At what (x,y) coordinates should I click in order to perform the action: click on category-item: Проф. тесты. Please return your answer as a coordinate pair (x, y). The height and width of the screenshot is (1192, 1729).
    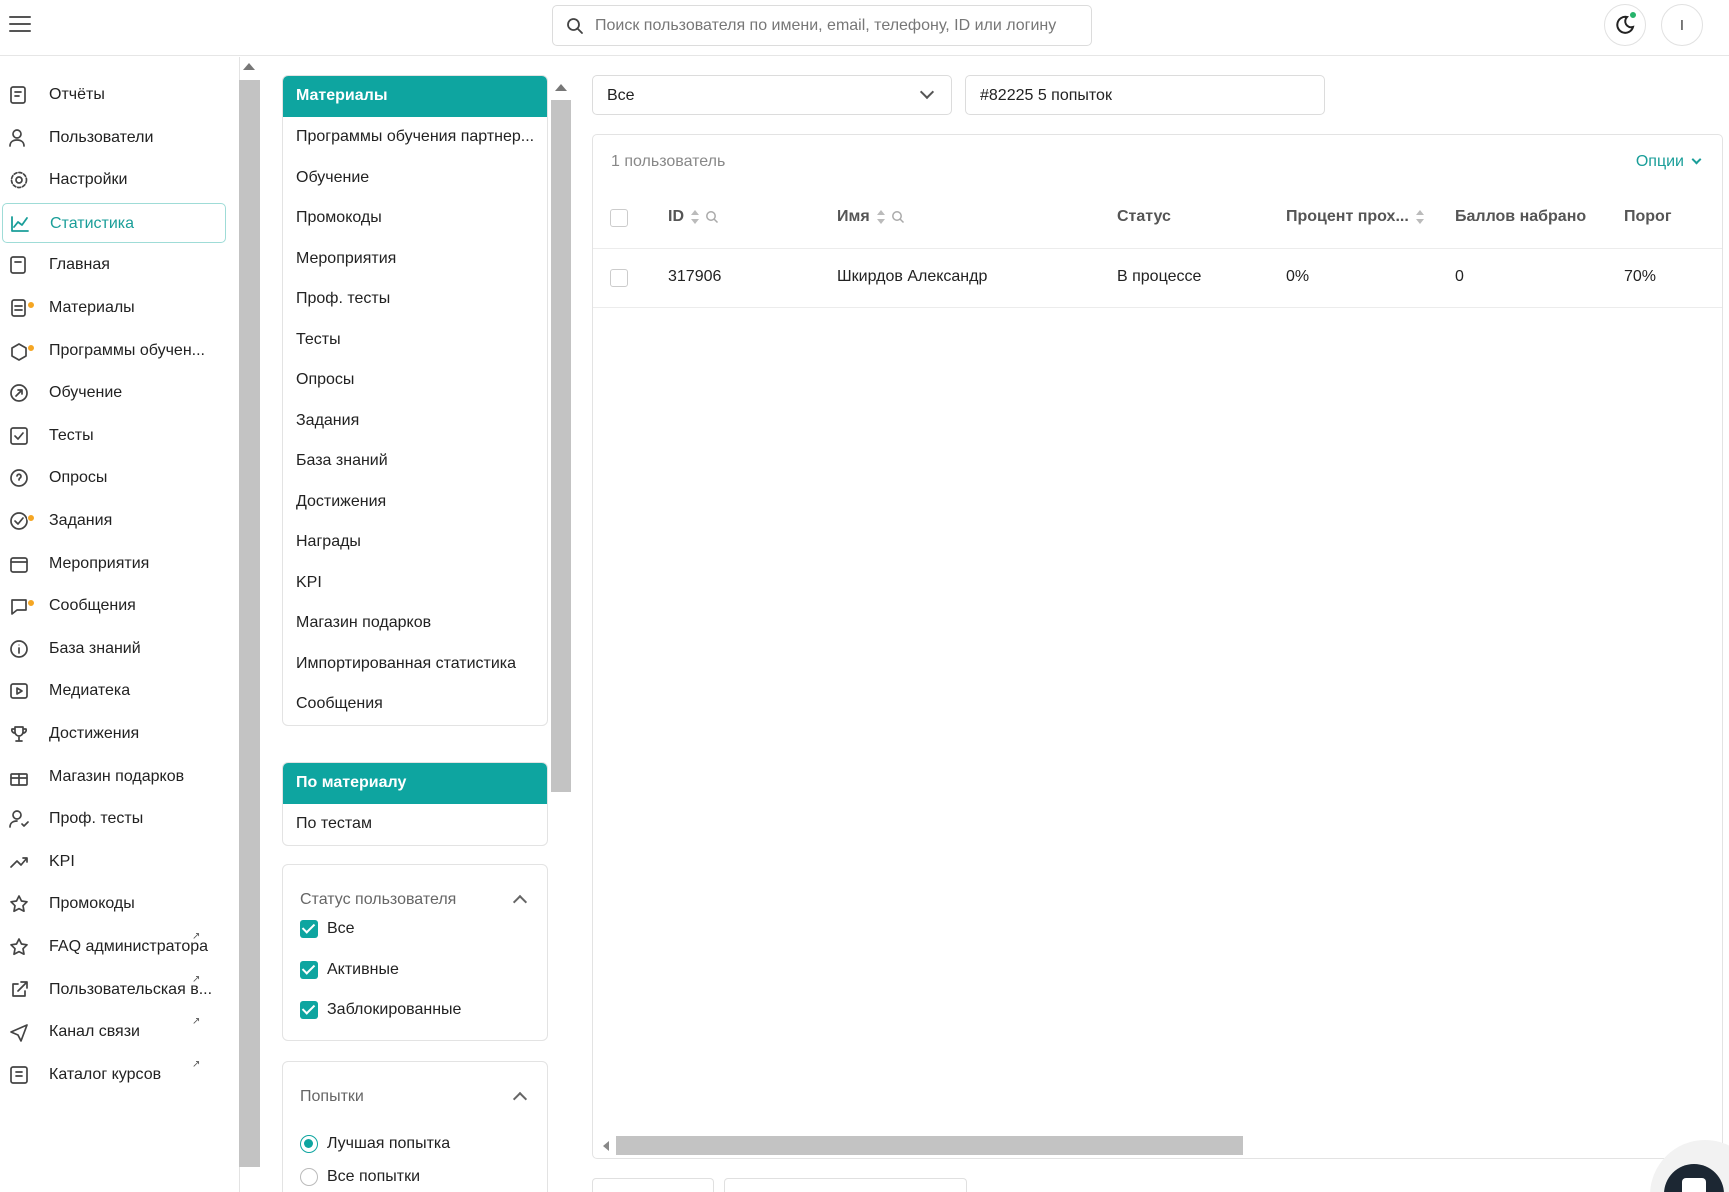
    Looking at the image, I should click on (415, 299).